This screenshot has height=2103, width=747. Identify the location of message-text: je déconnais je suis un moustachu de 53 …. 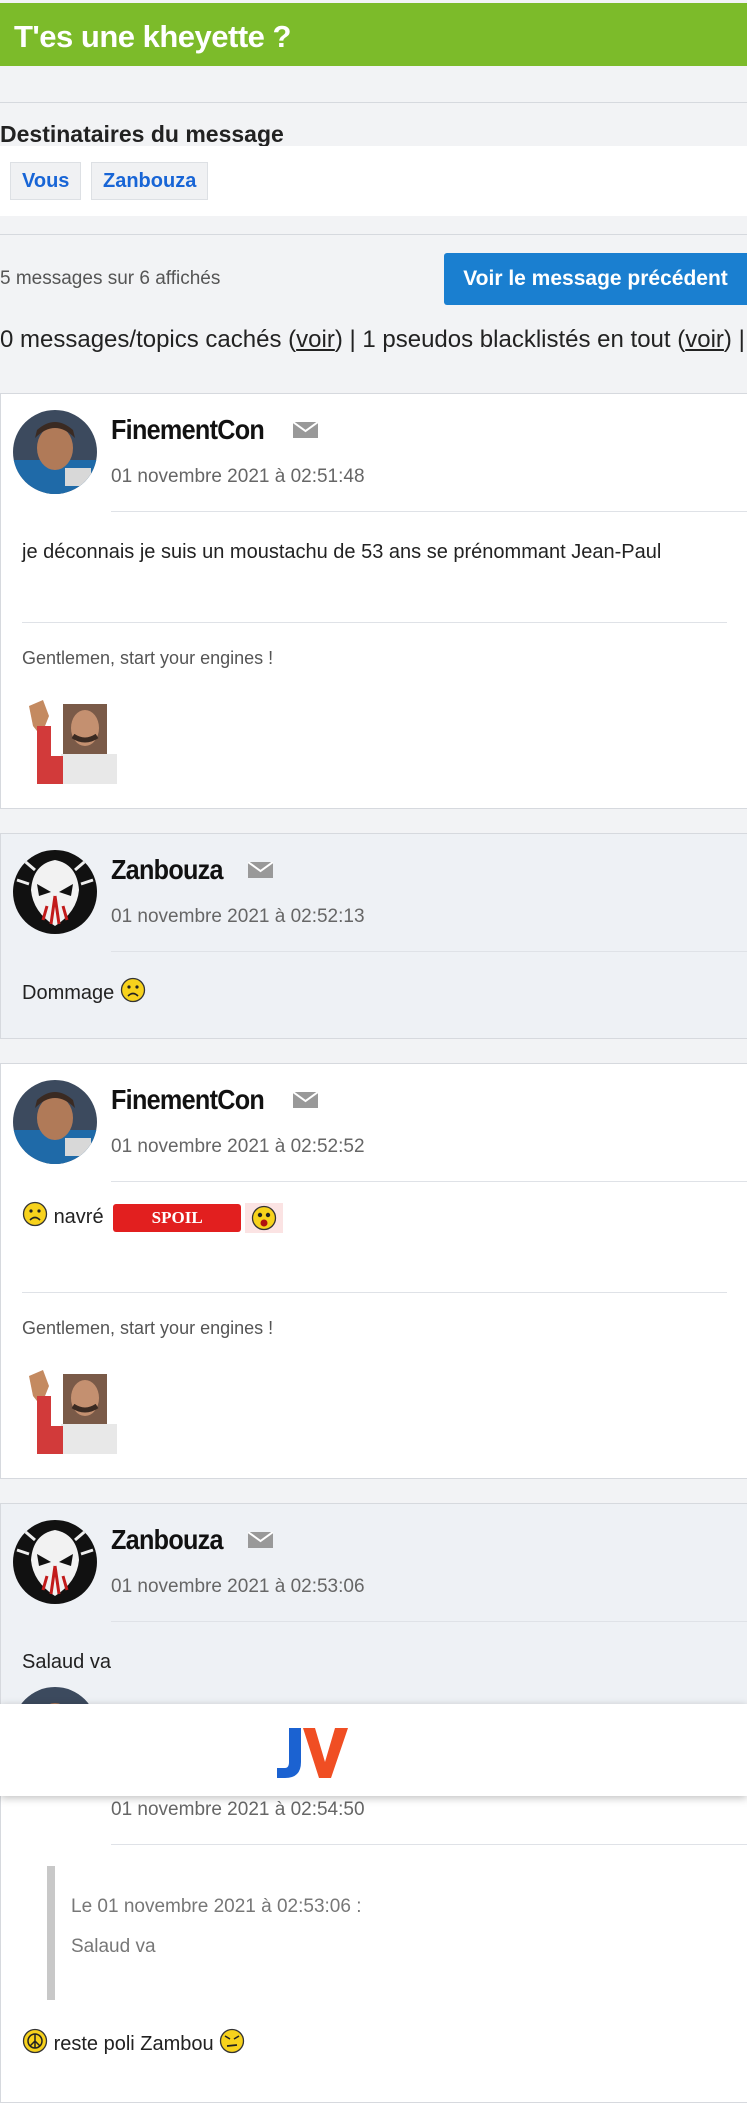
(342, 552).